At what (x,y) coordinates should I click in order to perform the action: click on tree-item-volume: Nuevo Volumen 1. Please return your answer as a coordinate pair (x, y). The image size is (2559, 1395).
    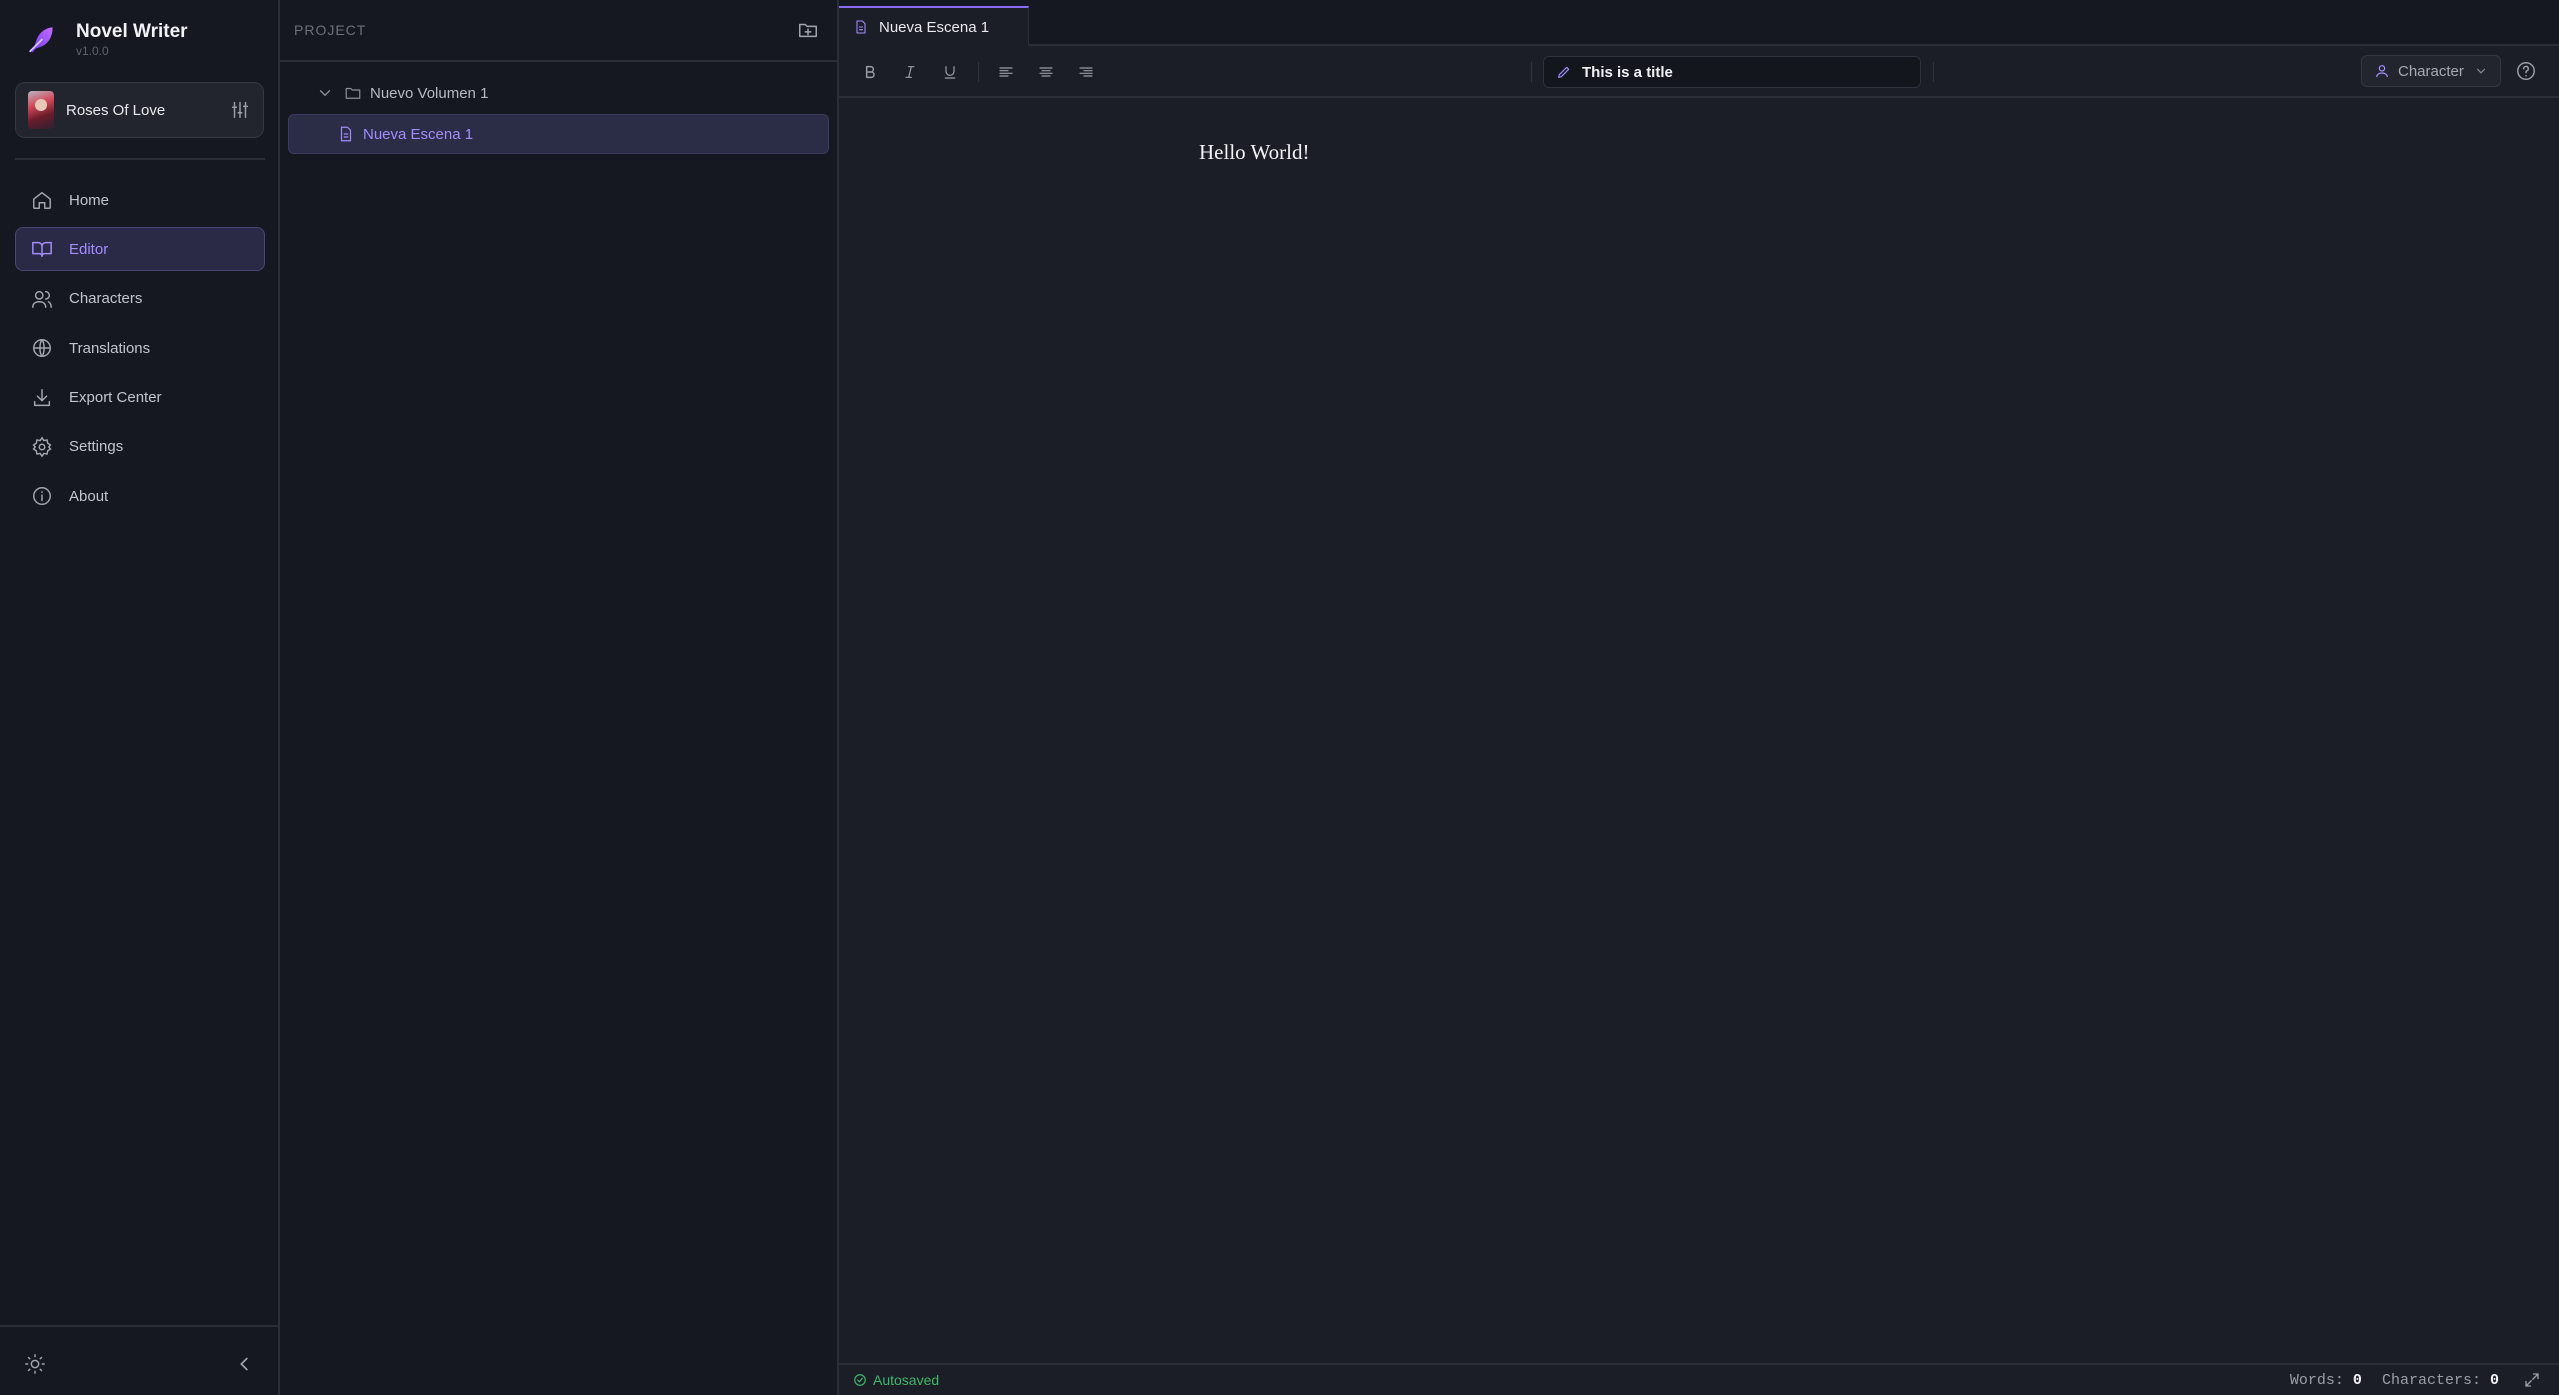
    Looking at the image, I should click on (402, 93).